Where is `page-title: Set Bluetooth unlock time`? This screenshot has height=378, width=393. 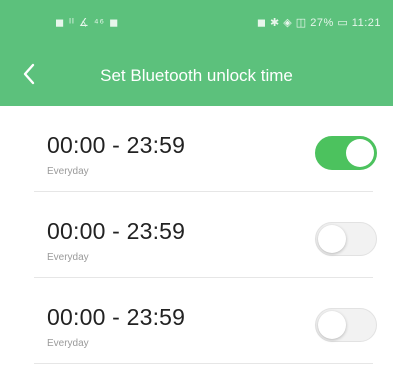
page-title: Set Bluetooth unlock time is located at coordinates (196, 75).